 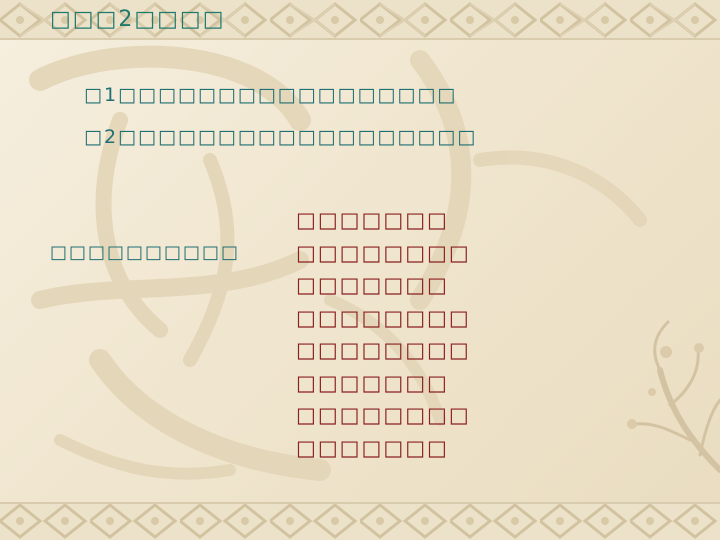 What do you see at coordinates (673, 396) in the screenshot?
I see `plum-branch-decoration` at bounding box center [673, 396].